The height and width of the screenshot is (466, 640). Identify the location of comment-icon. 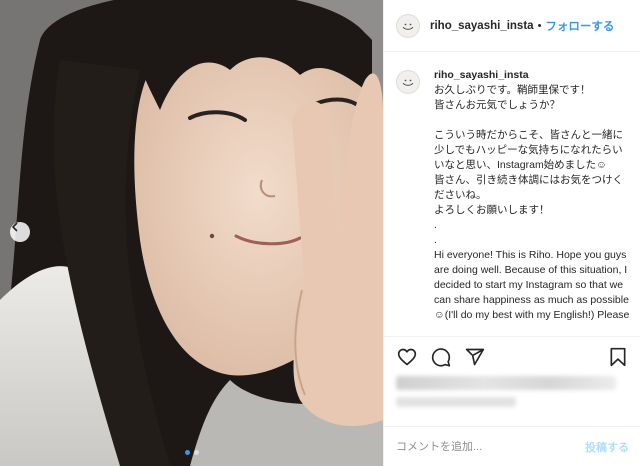
(441, 357).